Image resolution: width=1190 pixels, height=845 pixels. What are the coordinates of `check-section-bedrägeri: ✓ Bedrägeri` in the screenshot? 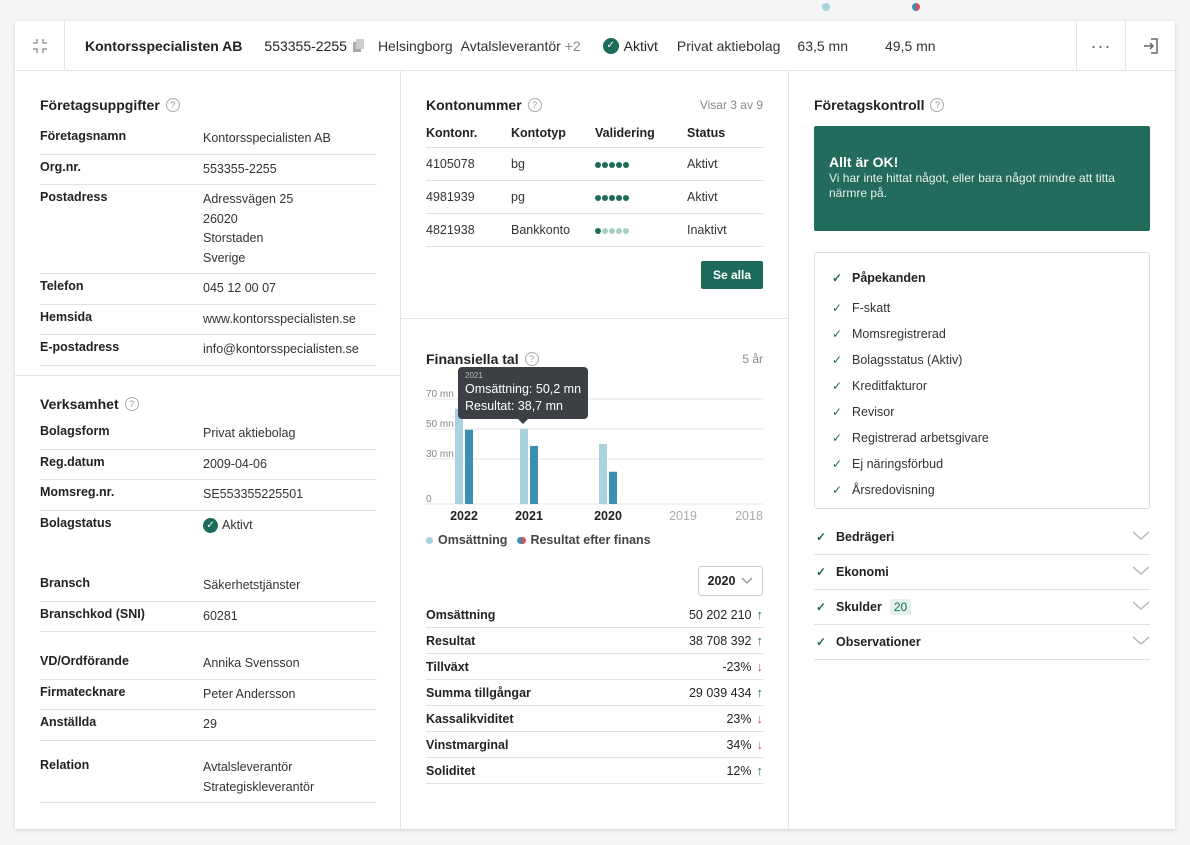 It's located at (982, 537).